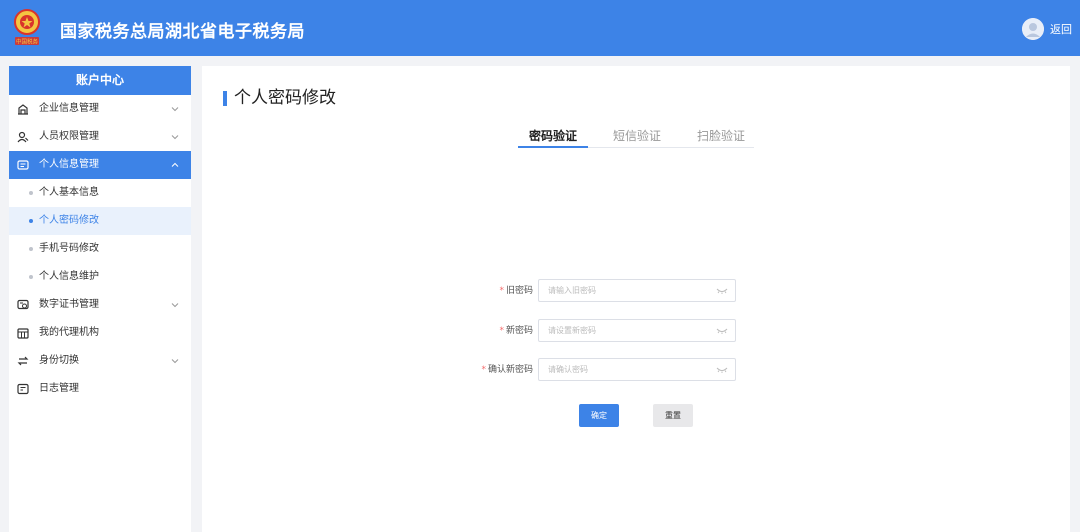 This screenshot has width=1080, height=532. Describe the element at coordinates (182, 32) in the screenshot. I see `app-title: 国家税务总局湖北省电子税务局` at that location.